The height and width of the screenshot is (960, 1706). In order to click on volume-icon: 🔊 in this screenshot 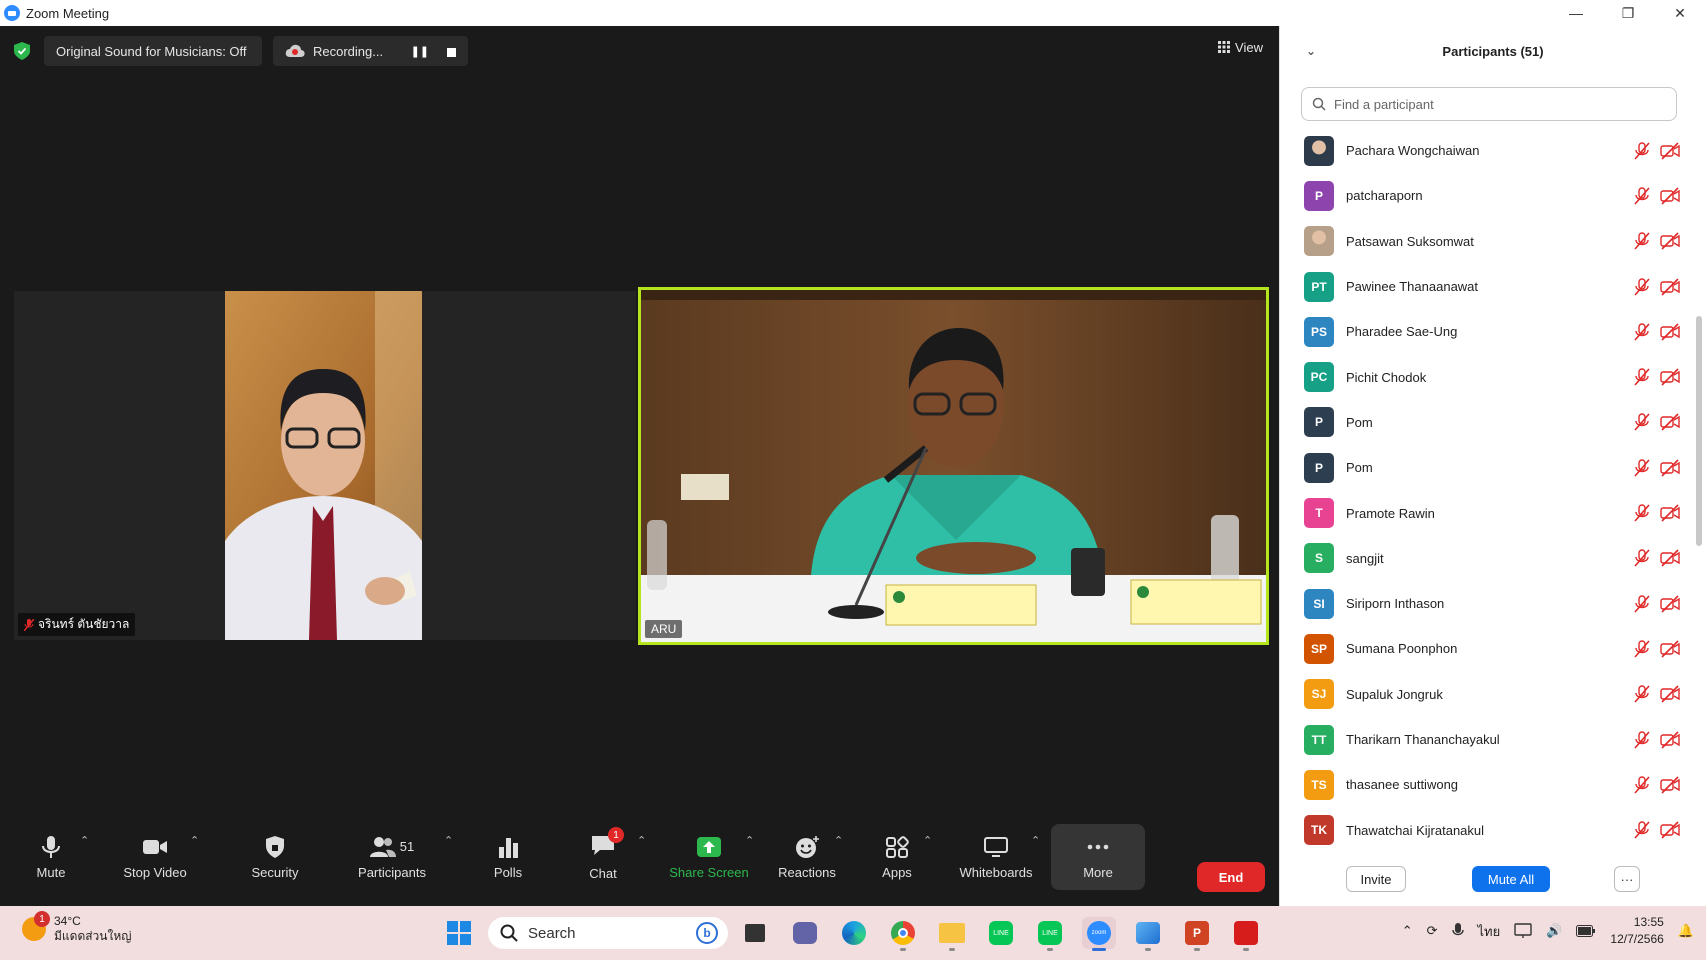, I will do `click(1554, 931)`.